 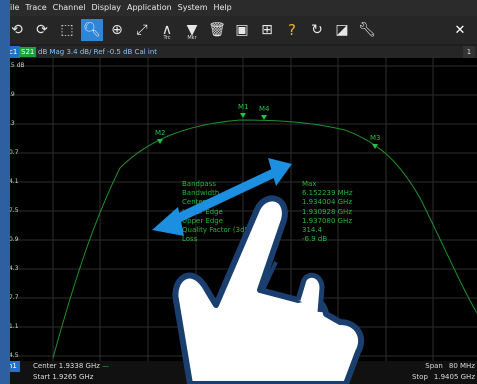 What do you see at coordinates (142, 30) in the screenshot?
I see `fit-icon: ⤢` at bounding box center [142, 30].